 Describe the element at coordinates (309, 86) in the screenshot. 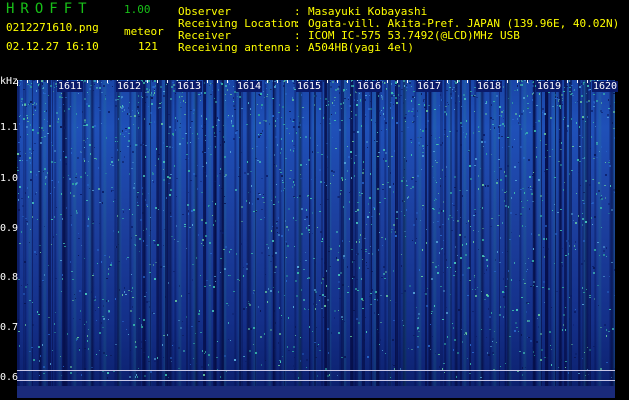

I see `time-label: 1615` at that location.